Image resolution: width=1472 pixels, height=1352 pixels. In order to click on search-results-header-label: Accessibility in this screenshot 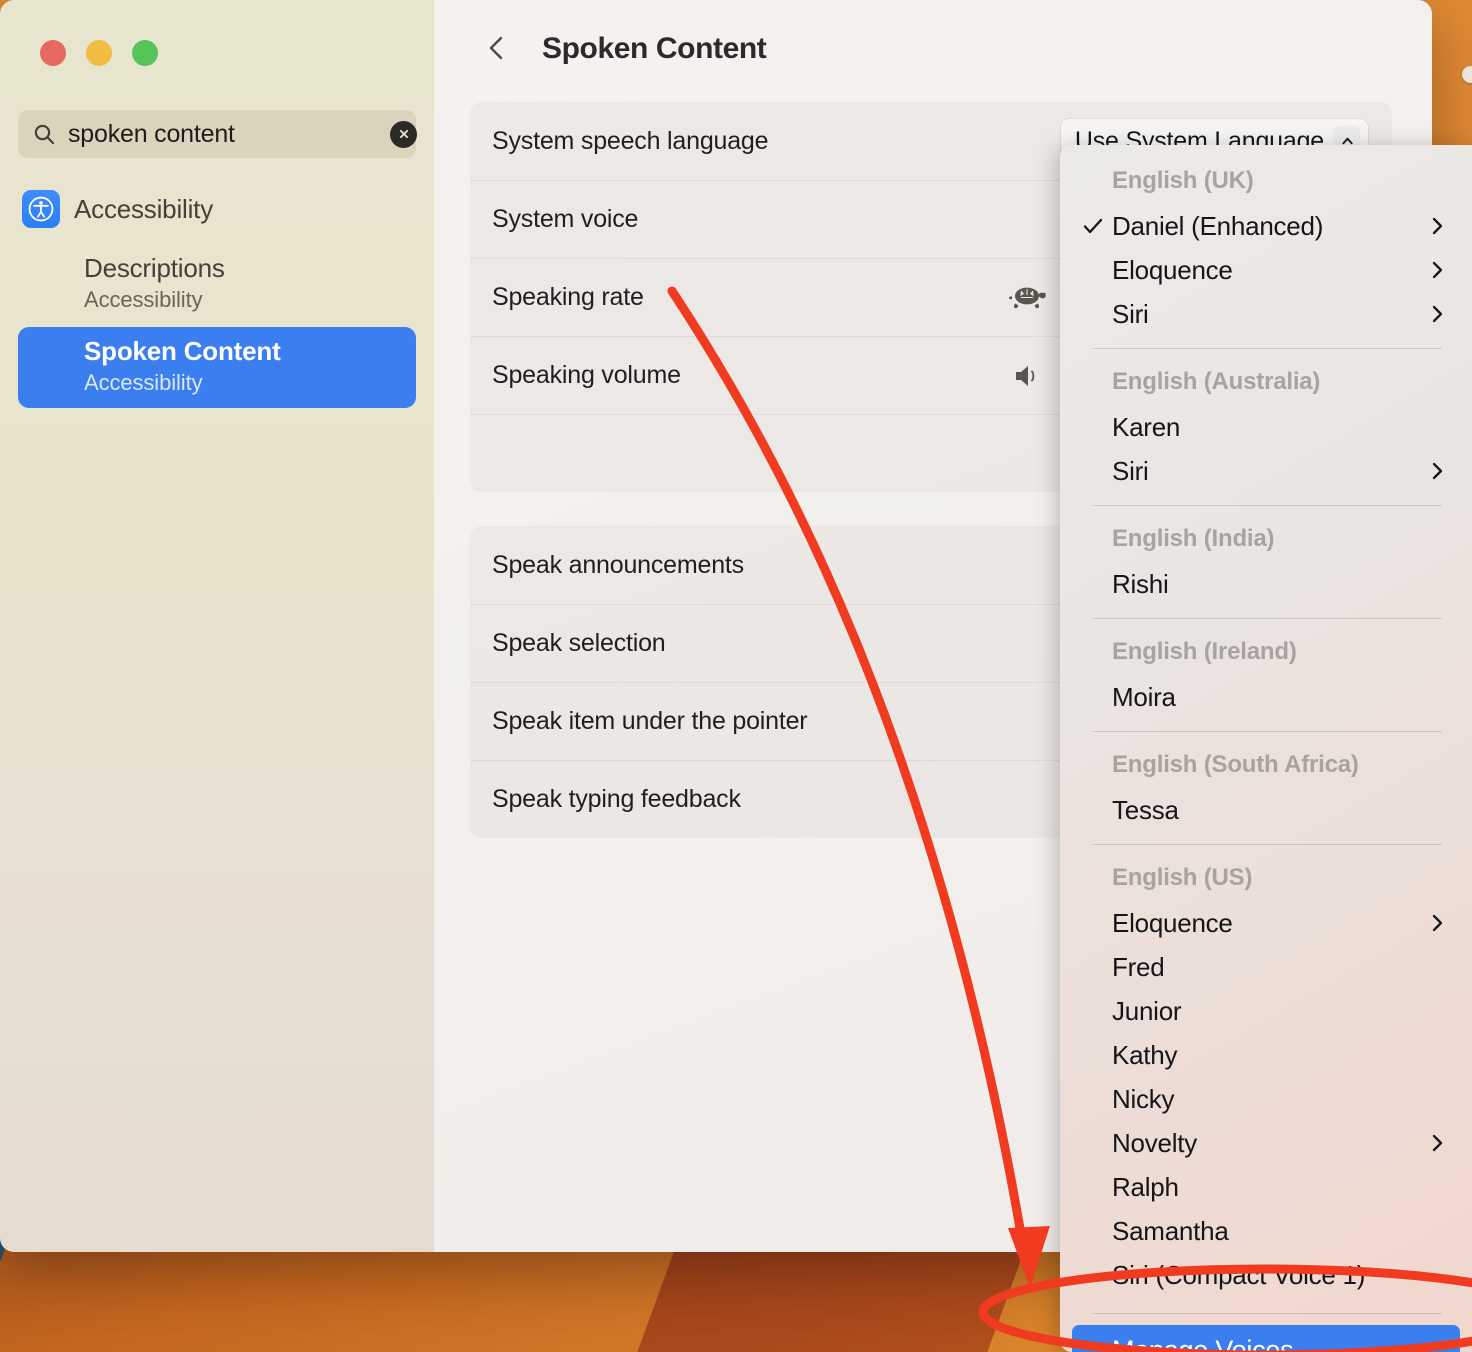, I will do `click(143, 208)`.